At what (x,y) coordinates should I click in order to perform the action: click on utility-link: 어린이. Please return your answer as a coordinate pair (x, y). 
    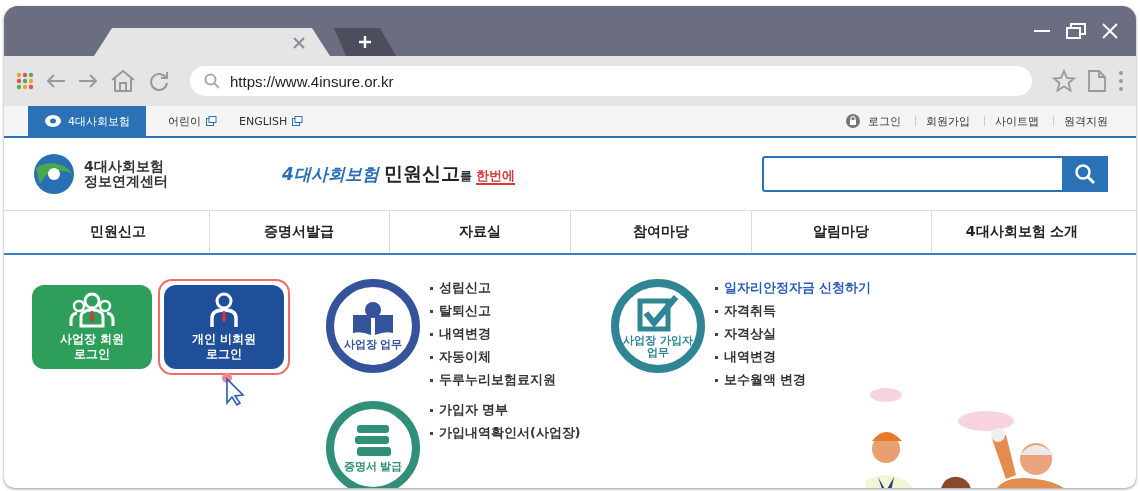
    Looking at the image, I should click on (192, 121).